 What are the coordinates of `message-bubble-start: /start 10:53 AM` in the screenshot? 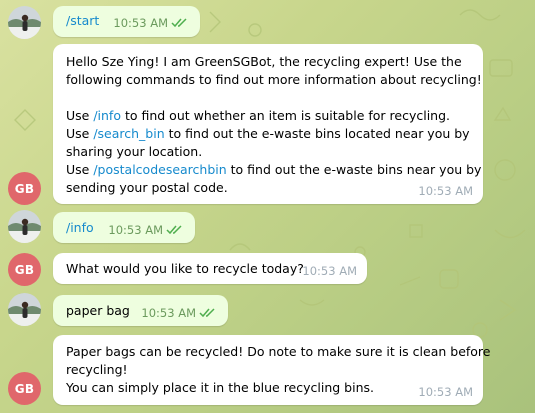 It's located at (126, 21).